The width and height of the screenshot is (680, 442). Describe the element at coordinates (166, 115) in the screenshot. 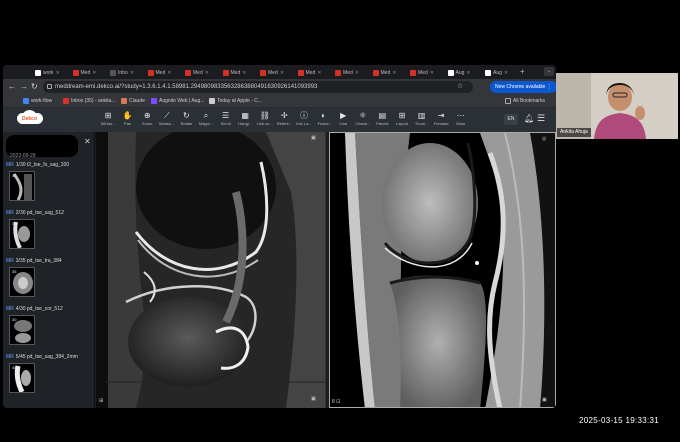

I see `measure-icon: ⟋` at that location.